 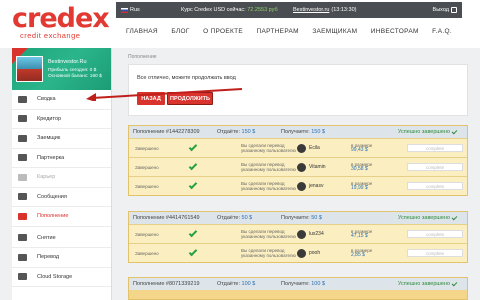 What do you see at coordinates (22, 216) in the screenshot?
I see `deposit-icon` at bounding box center [22, 216].